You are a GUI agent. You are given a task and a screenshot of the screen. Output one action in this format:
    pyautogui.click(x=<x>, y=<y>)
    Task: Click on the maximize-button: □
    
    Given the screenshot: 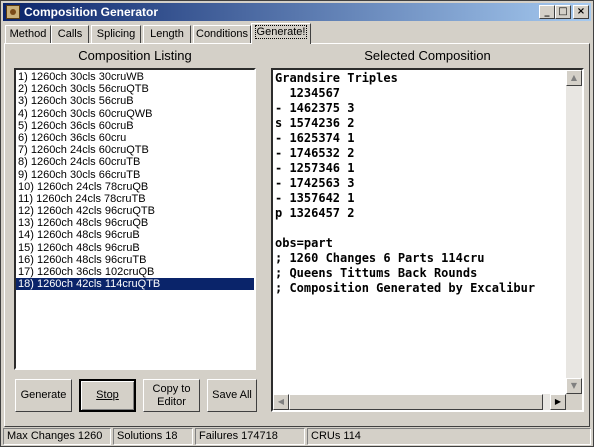 What is the action you would take?
    pyautogui.click(x=563, y=12)
    